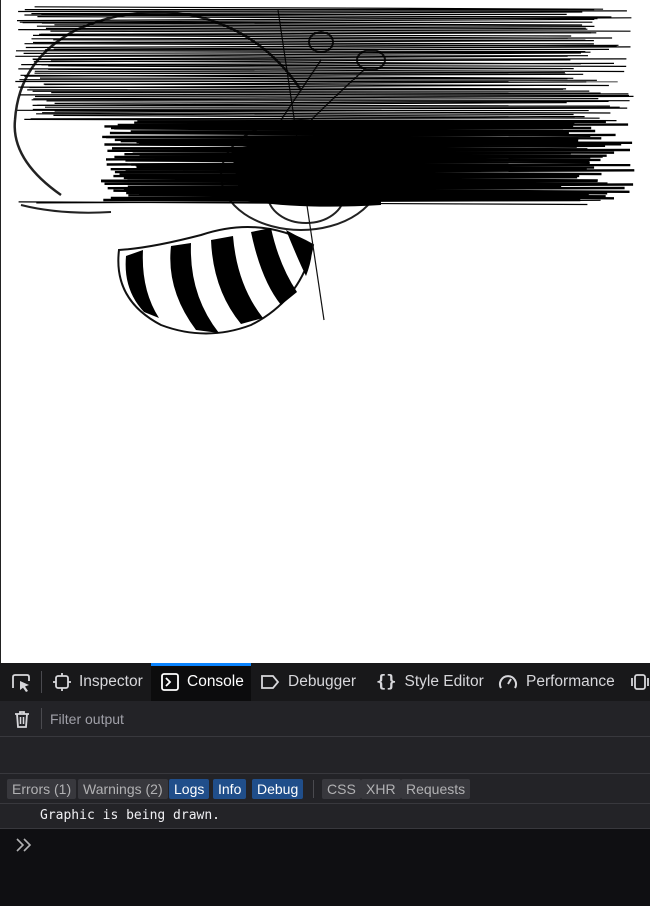 The height and width of the screenshot is (906, 650). Describe the element at coordinates (570, 681) in the screenshot. I see `tab-performance-label: Performance` at that location.